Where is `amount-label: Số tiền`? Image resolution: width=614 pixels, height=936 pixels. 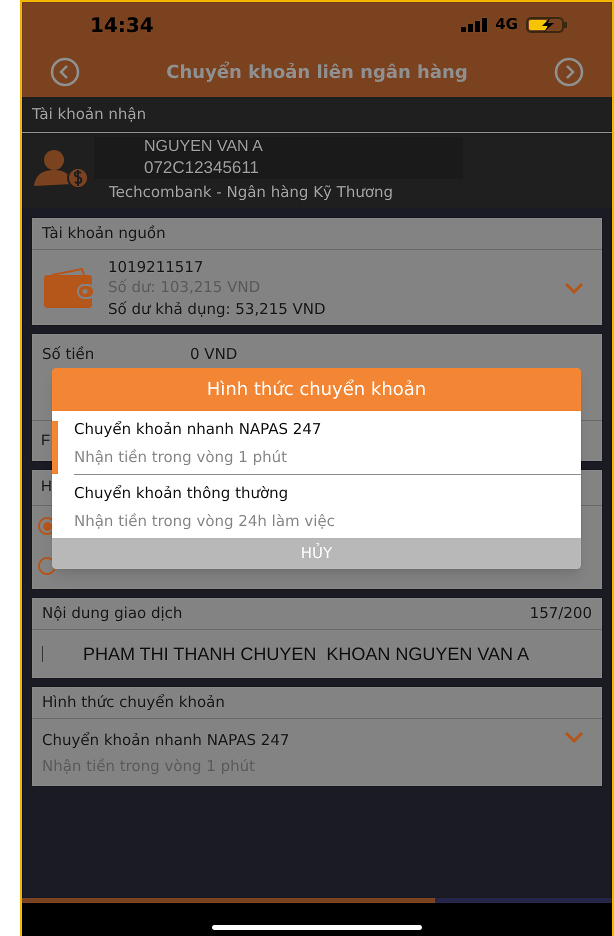 amount-label: Số tiền is located at coordinates (69, 354).